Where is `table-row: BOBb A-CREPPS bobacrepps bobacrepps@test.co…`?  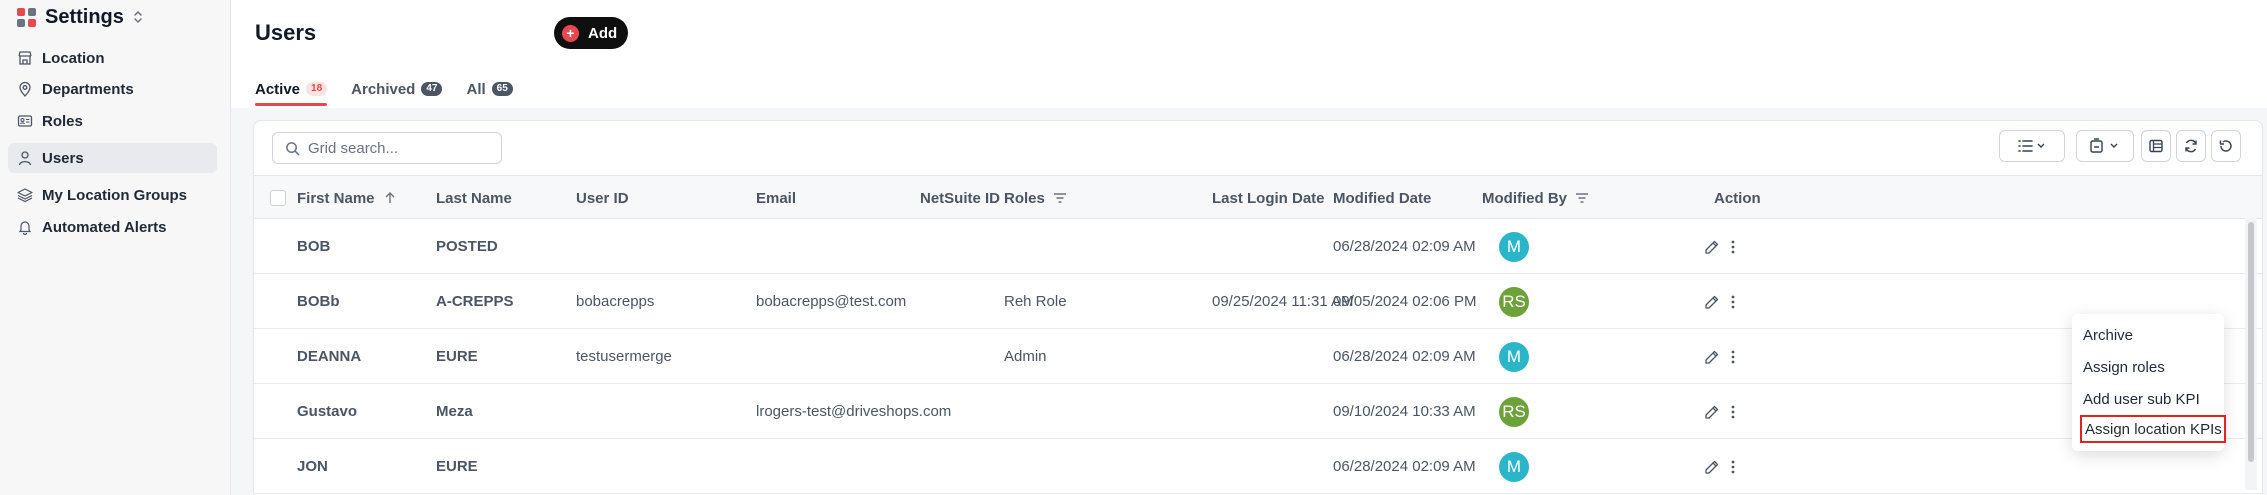
table-row: BOBb A-CREPPS bobacrepps bobacrepps@test.co… is located at coordinates (1258, 301).